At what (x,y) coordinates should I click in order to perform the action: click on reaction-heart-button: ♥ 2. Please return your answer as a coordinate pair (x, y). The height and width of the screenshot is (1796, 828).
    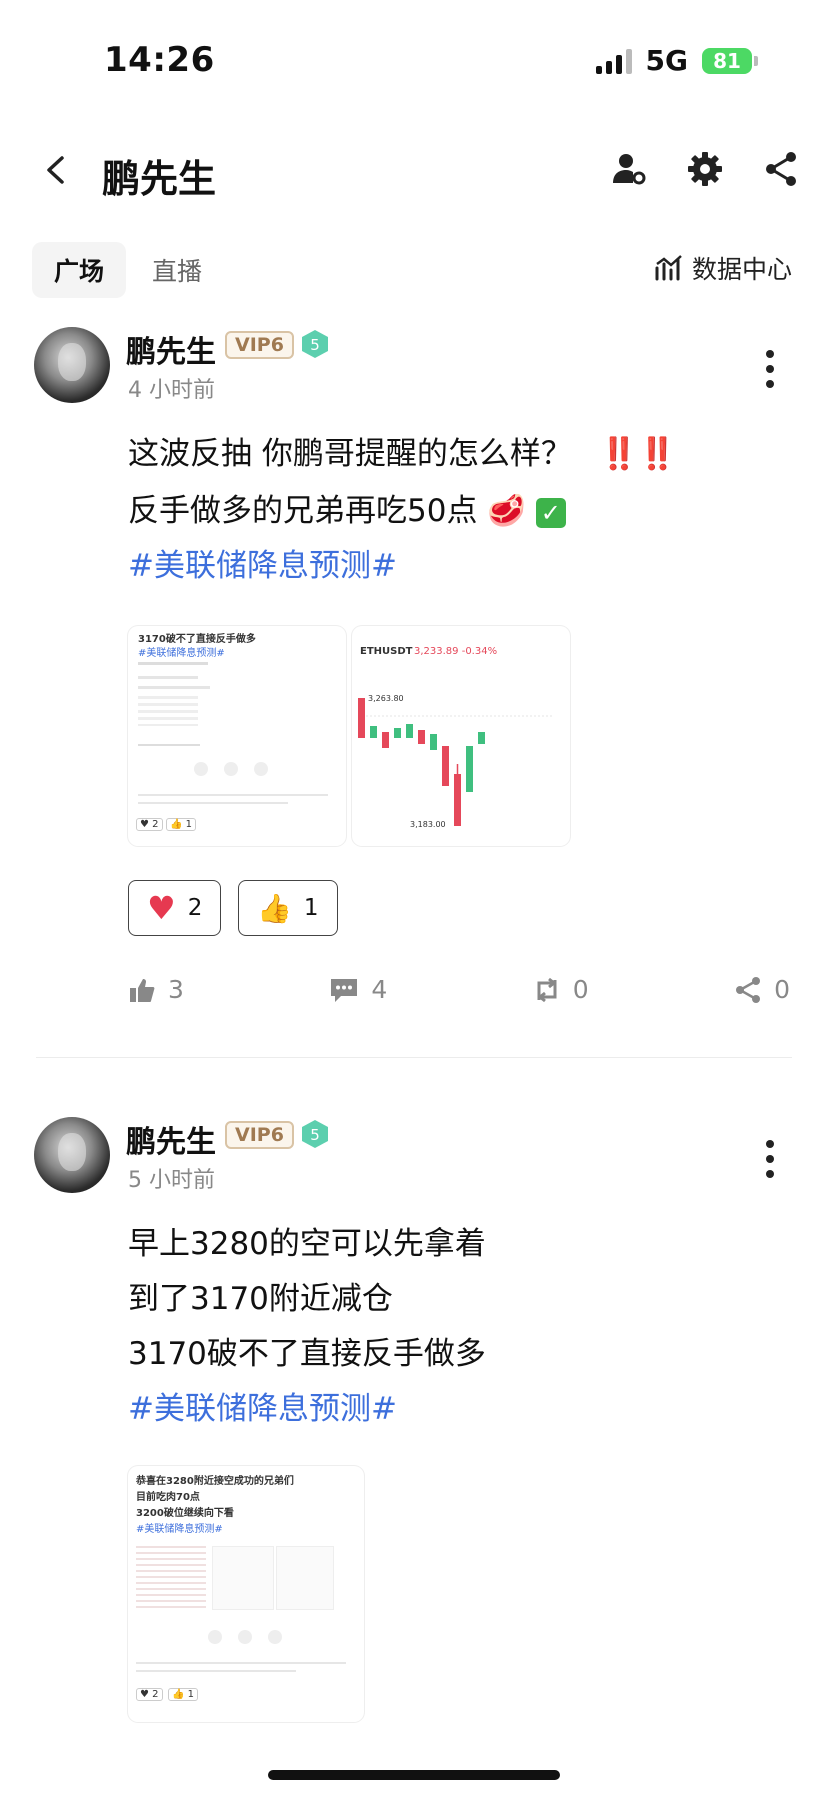
    Looking at the image, I should click on (175, 908).